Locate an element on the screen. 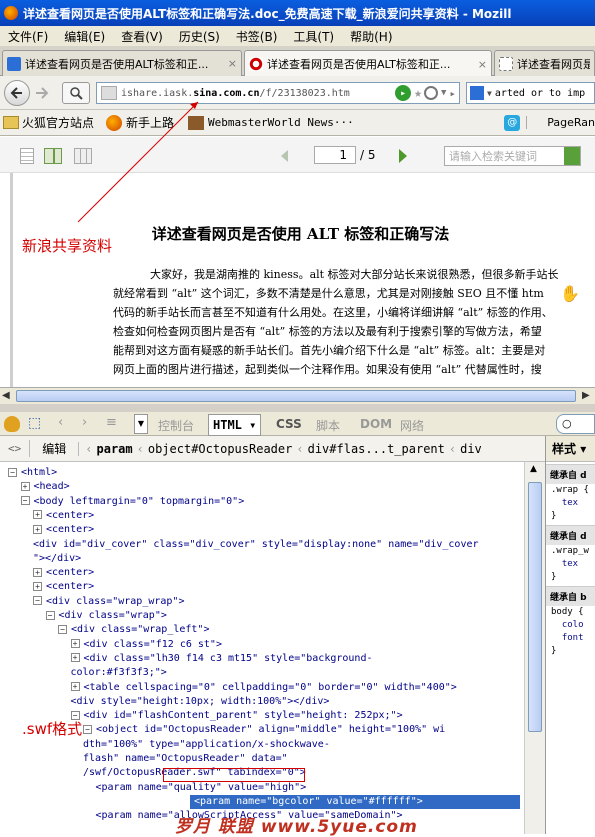  scroll-thumb is located at coordinates (296, 396).